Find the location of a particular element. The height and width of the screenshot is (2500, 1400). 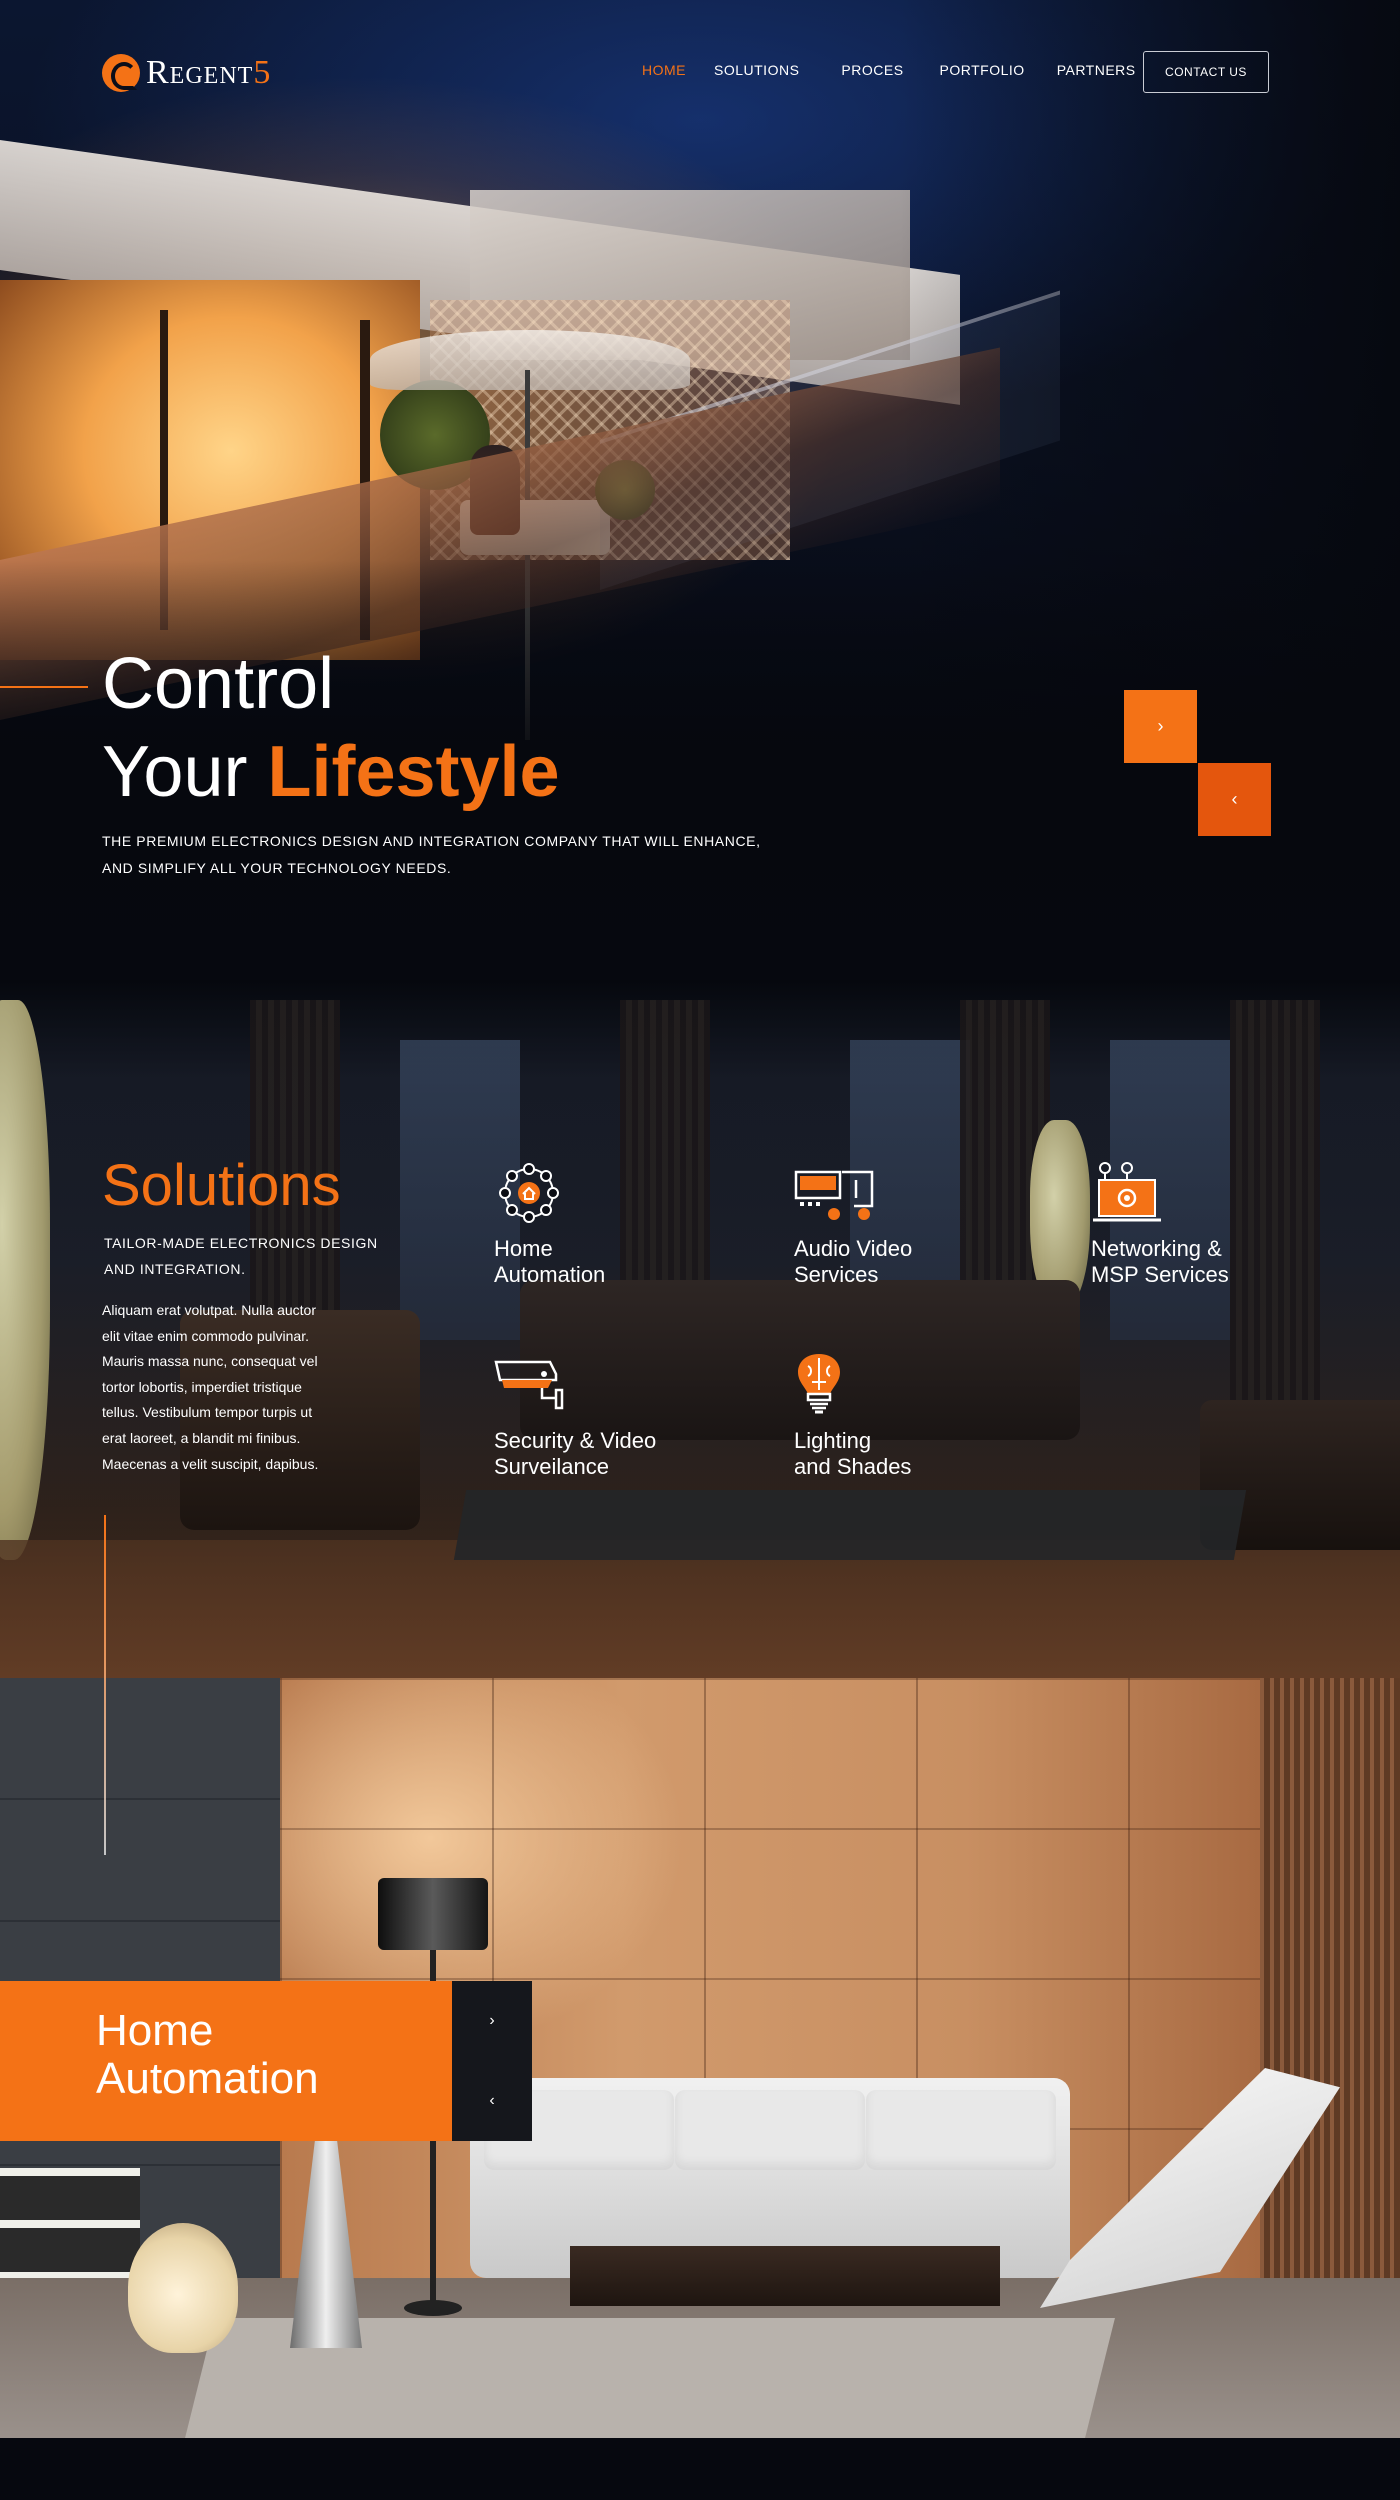

floor-lamp-base is located at coordinates (433, 2308).